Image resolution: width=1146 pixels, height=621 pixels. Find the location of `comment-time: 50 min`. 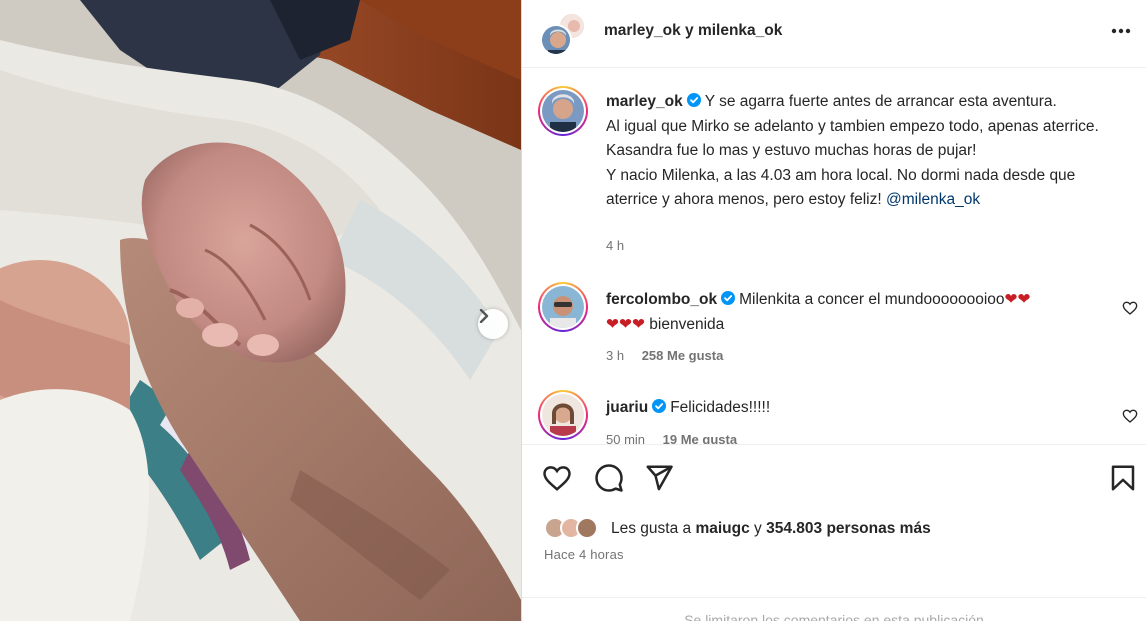

comment-time: 50 min is located at coordinates (625, 438).